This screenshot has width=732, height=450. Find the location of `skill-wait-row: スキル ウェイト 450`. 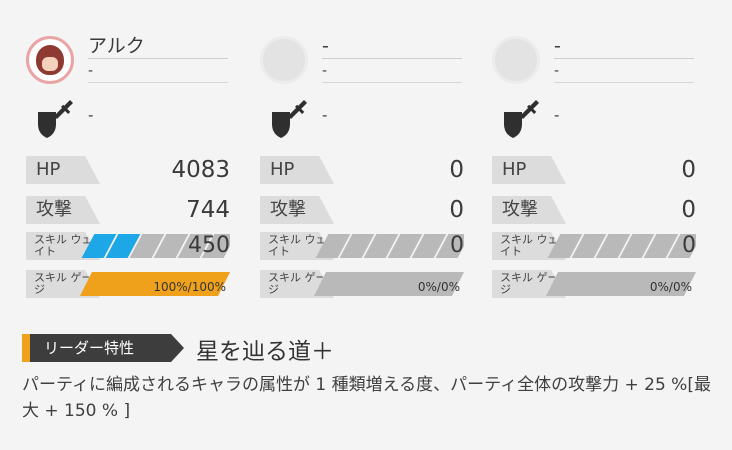

skill-wait-row: スキル ウェイト 450 is located at coordinates (128, 246).